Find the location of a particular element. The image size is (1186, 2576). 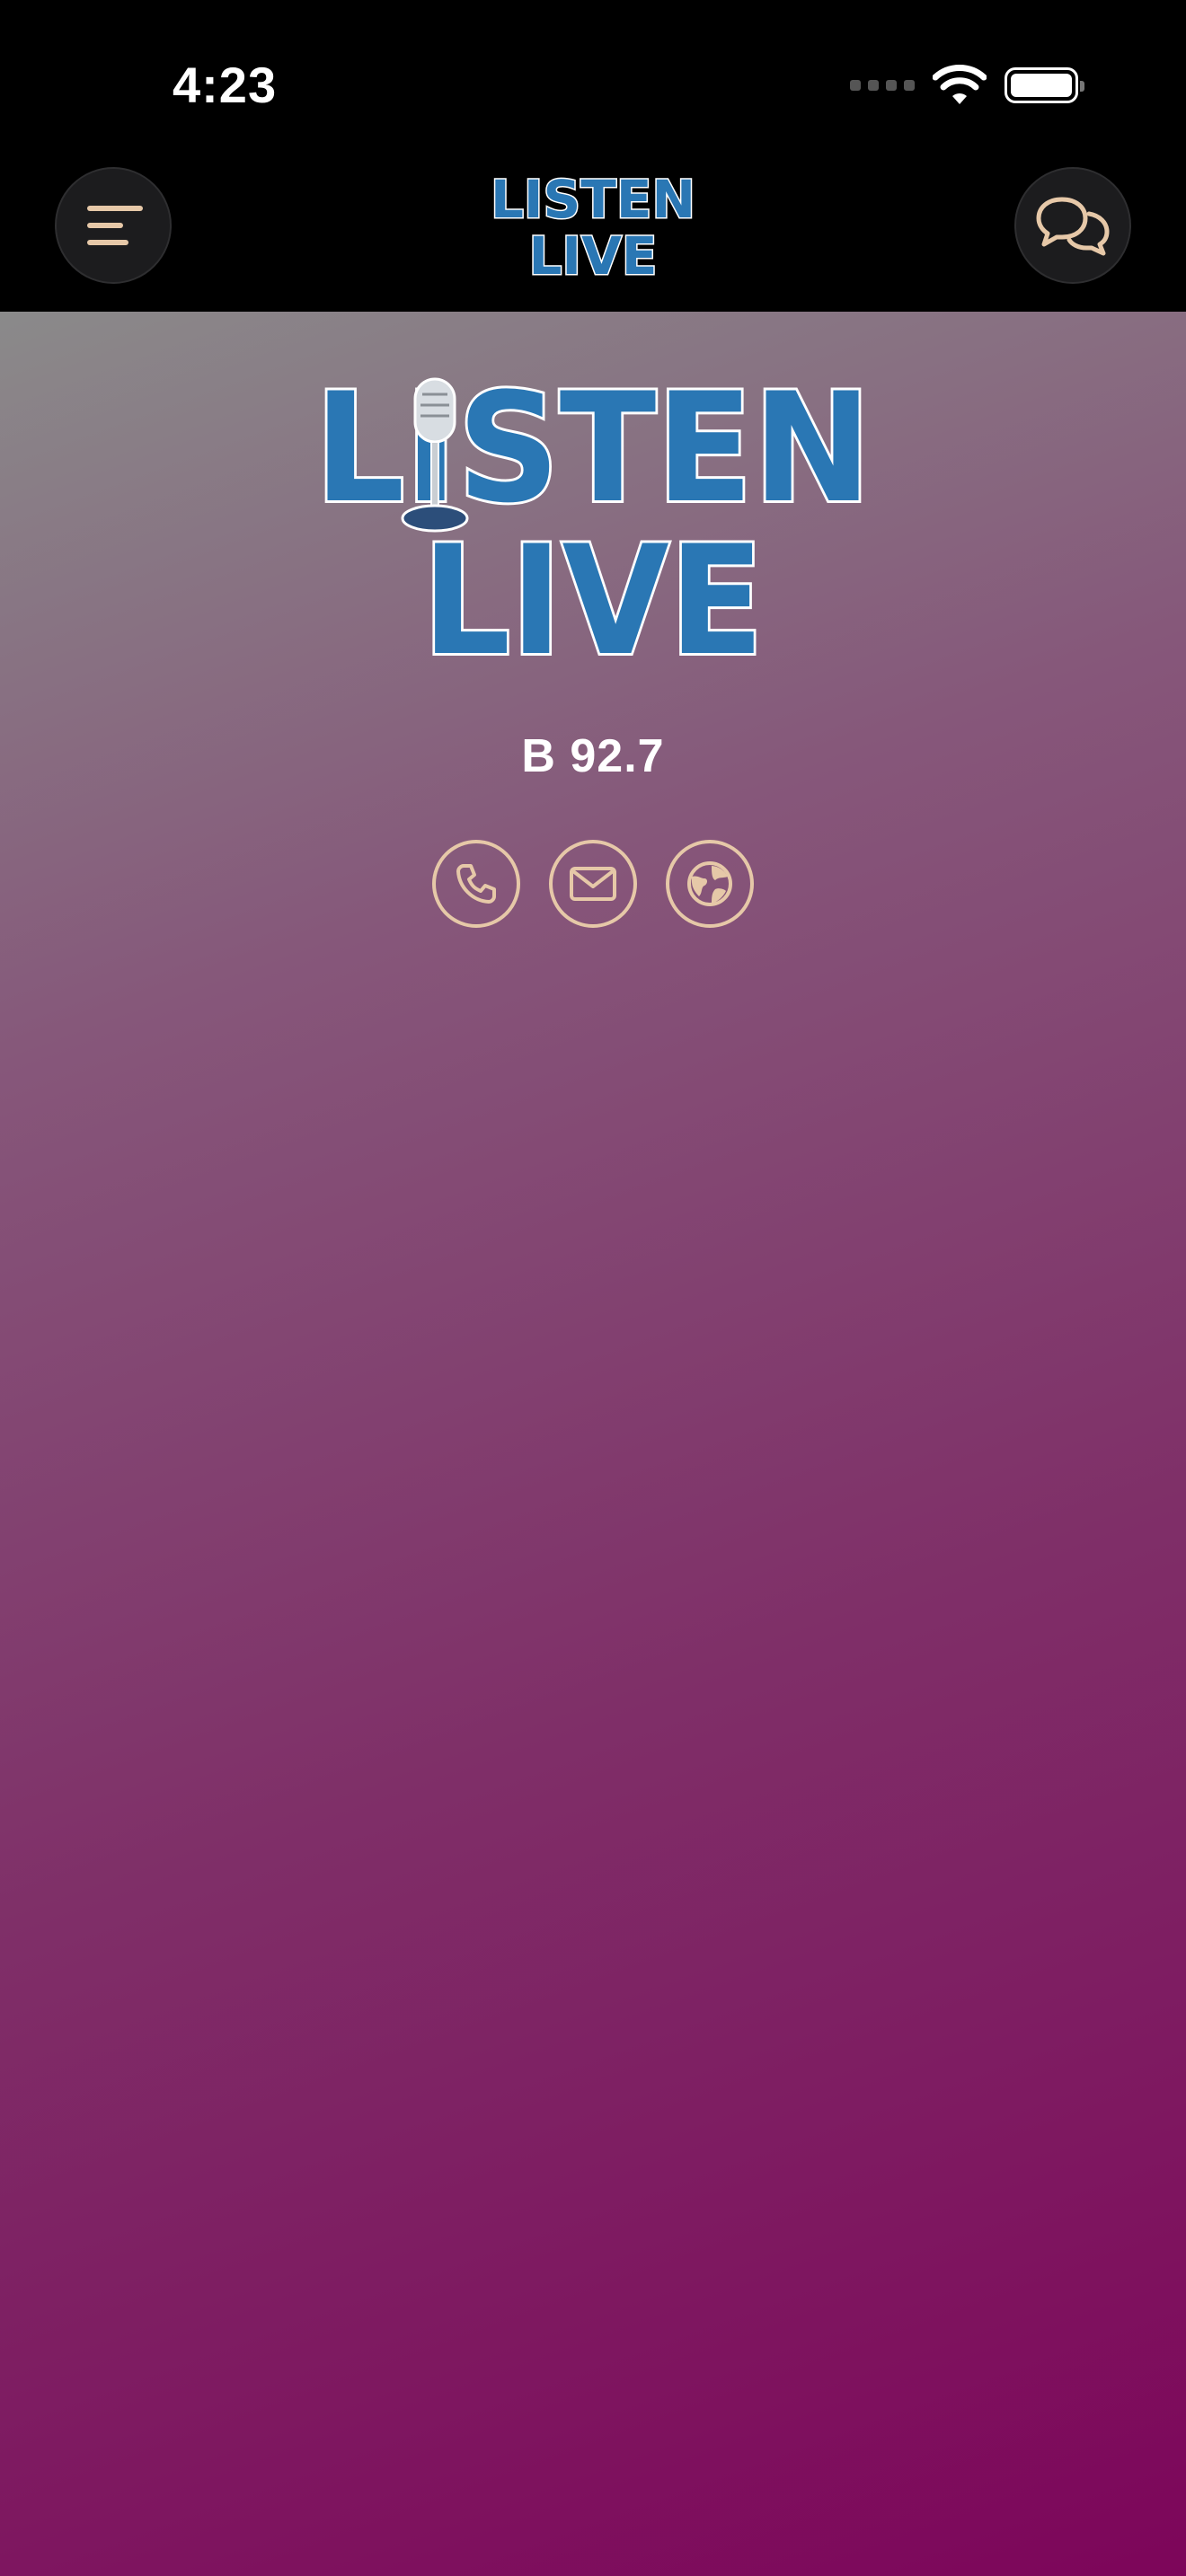

mail-icon is located at coordinates (593, 884).